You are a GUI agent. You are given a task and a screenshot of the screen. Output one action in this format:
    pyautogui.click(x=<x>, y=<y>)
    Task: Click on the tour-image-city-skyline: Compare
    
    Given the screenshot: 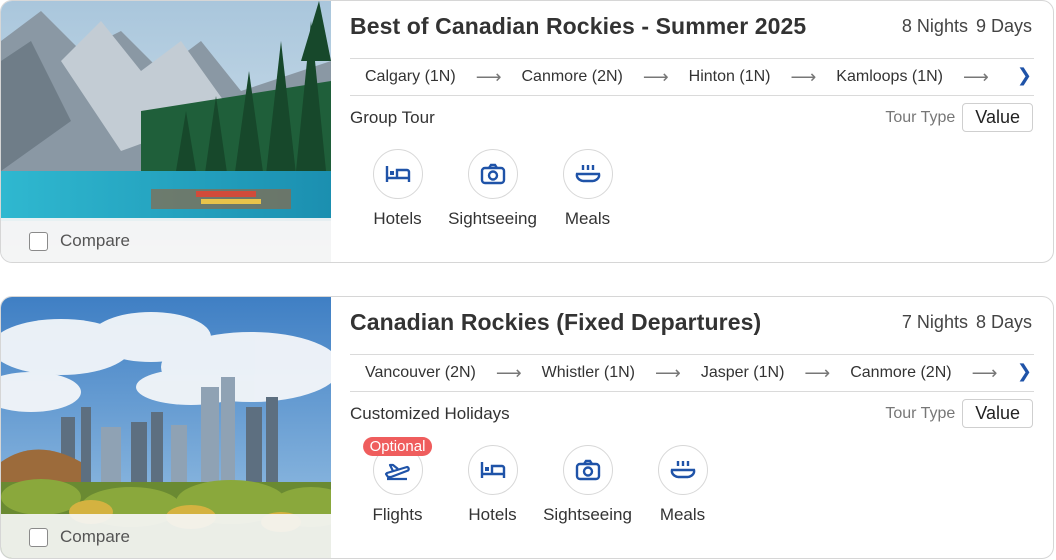 What is the action you would take?
    pyautogui.click(x=166, y=427)
    